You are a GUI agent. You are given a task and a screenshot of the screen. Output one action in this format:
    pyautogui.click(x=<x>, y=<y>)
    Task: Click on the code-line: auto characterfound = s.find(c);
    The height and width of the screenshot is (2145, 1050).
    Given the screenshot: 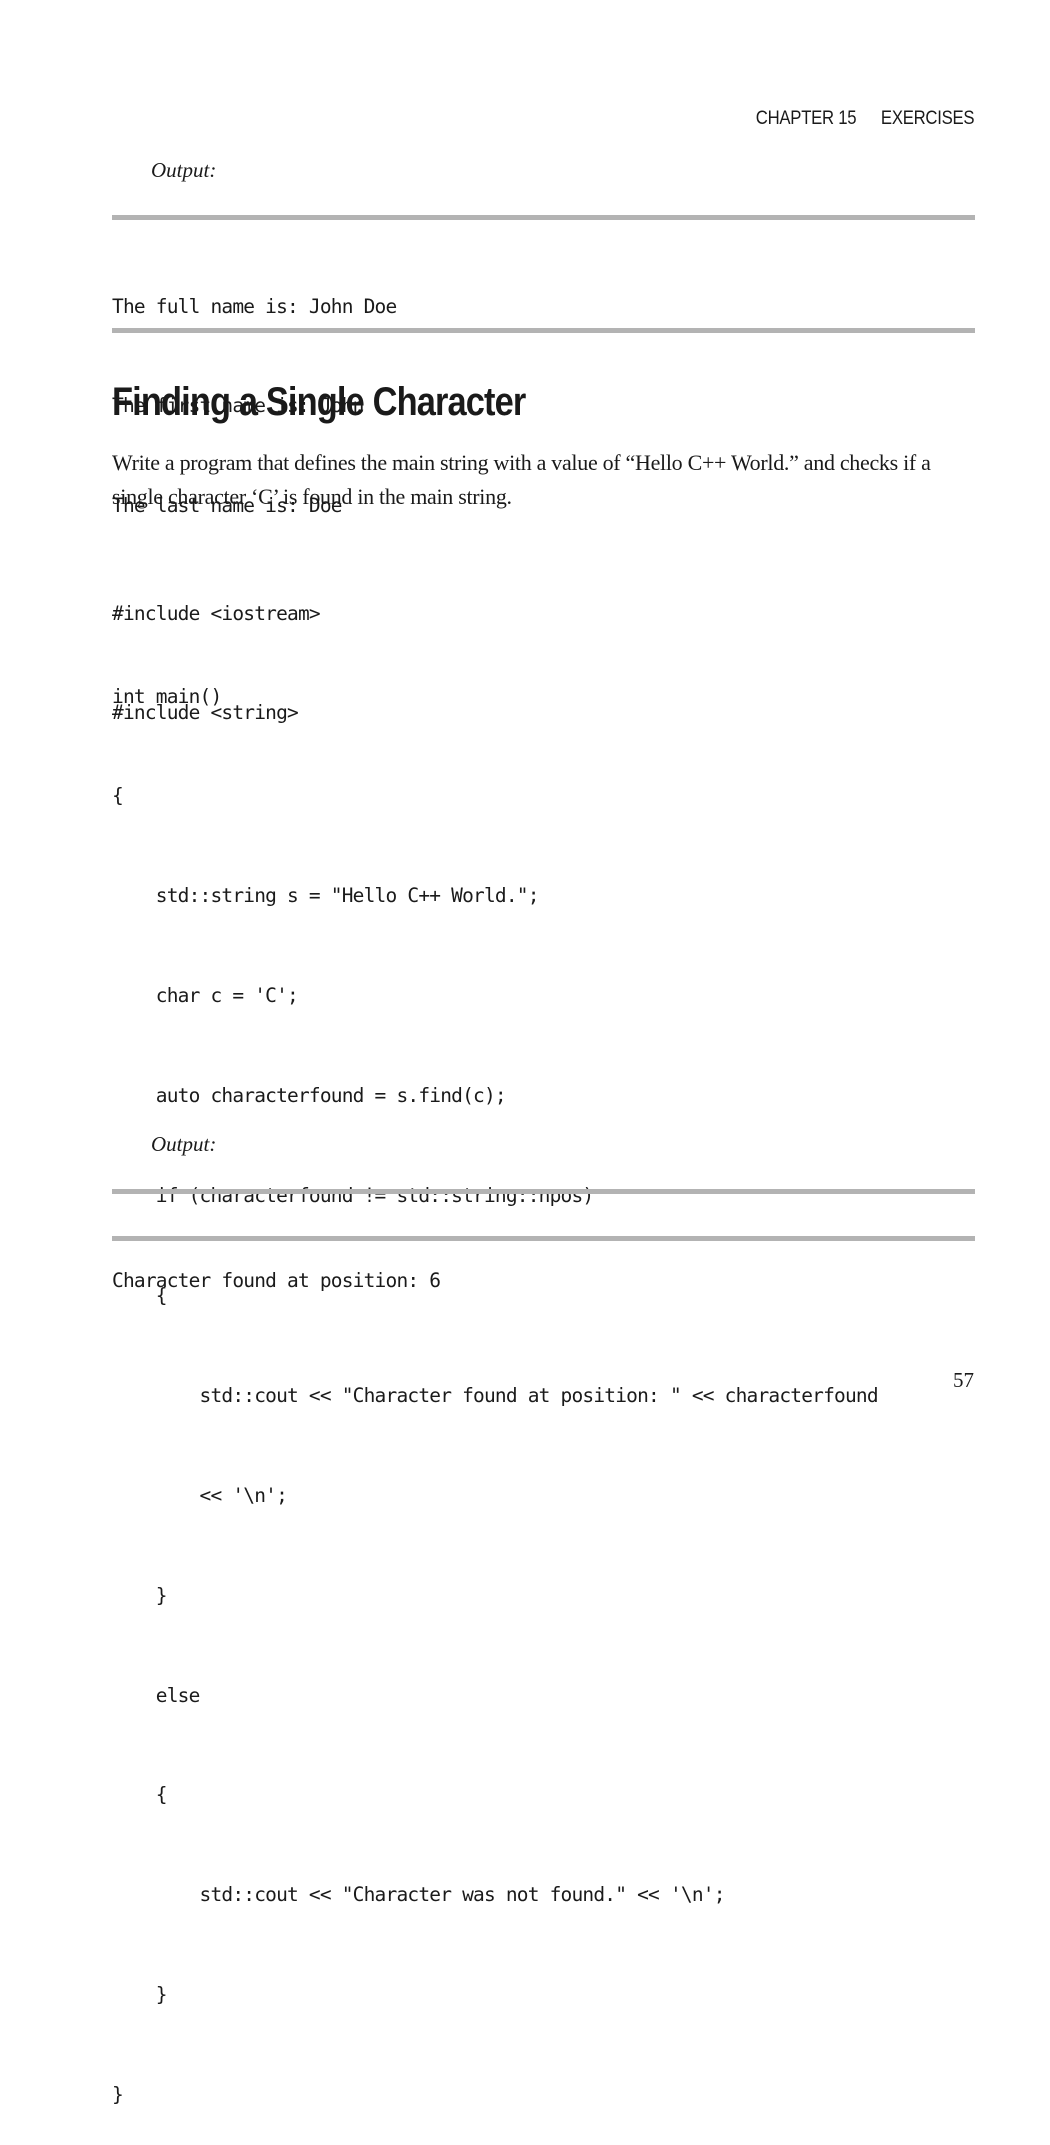 What is the action you would take?
    pyautogui.click(x=309, y=1096)
    